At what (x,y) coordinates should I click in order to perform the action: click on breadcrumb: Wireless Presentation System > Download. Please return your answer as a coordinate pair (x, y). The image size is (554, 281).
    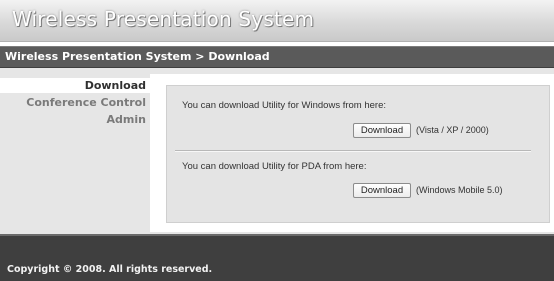
    Looking at the image, I should click on (137, 56).